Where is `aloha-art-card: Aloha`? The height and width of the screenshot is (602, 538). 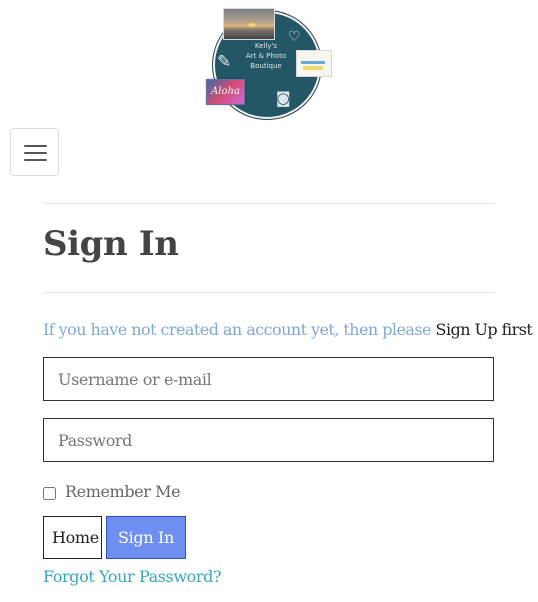 aloha-art-card: Aloha is located at coordinates (225, 92).